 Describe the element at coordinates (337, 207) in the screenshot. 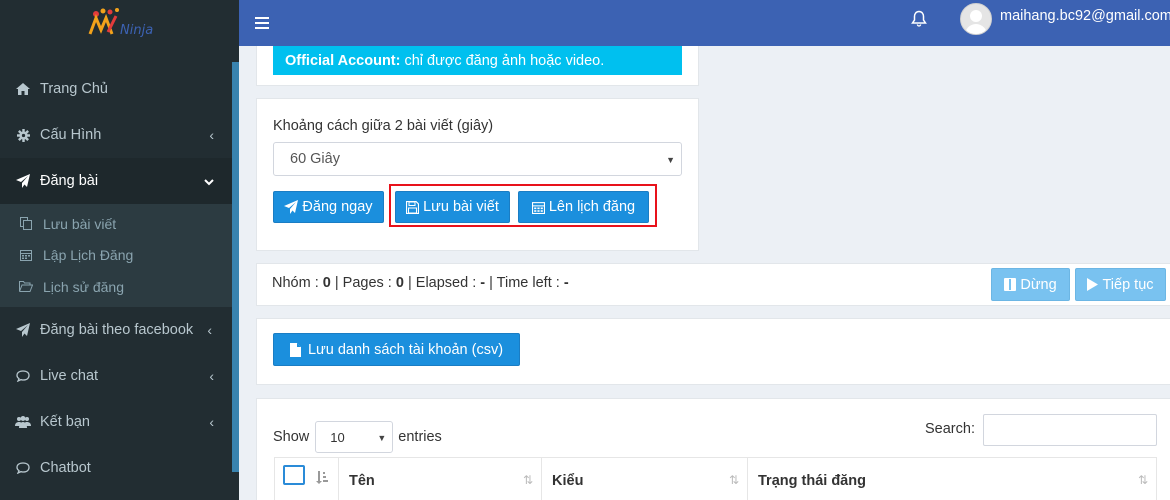

I see `post-now-label: Đăng ngay` at that location.